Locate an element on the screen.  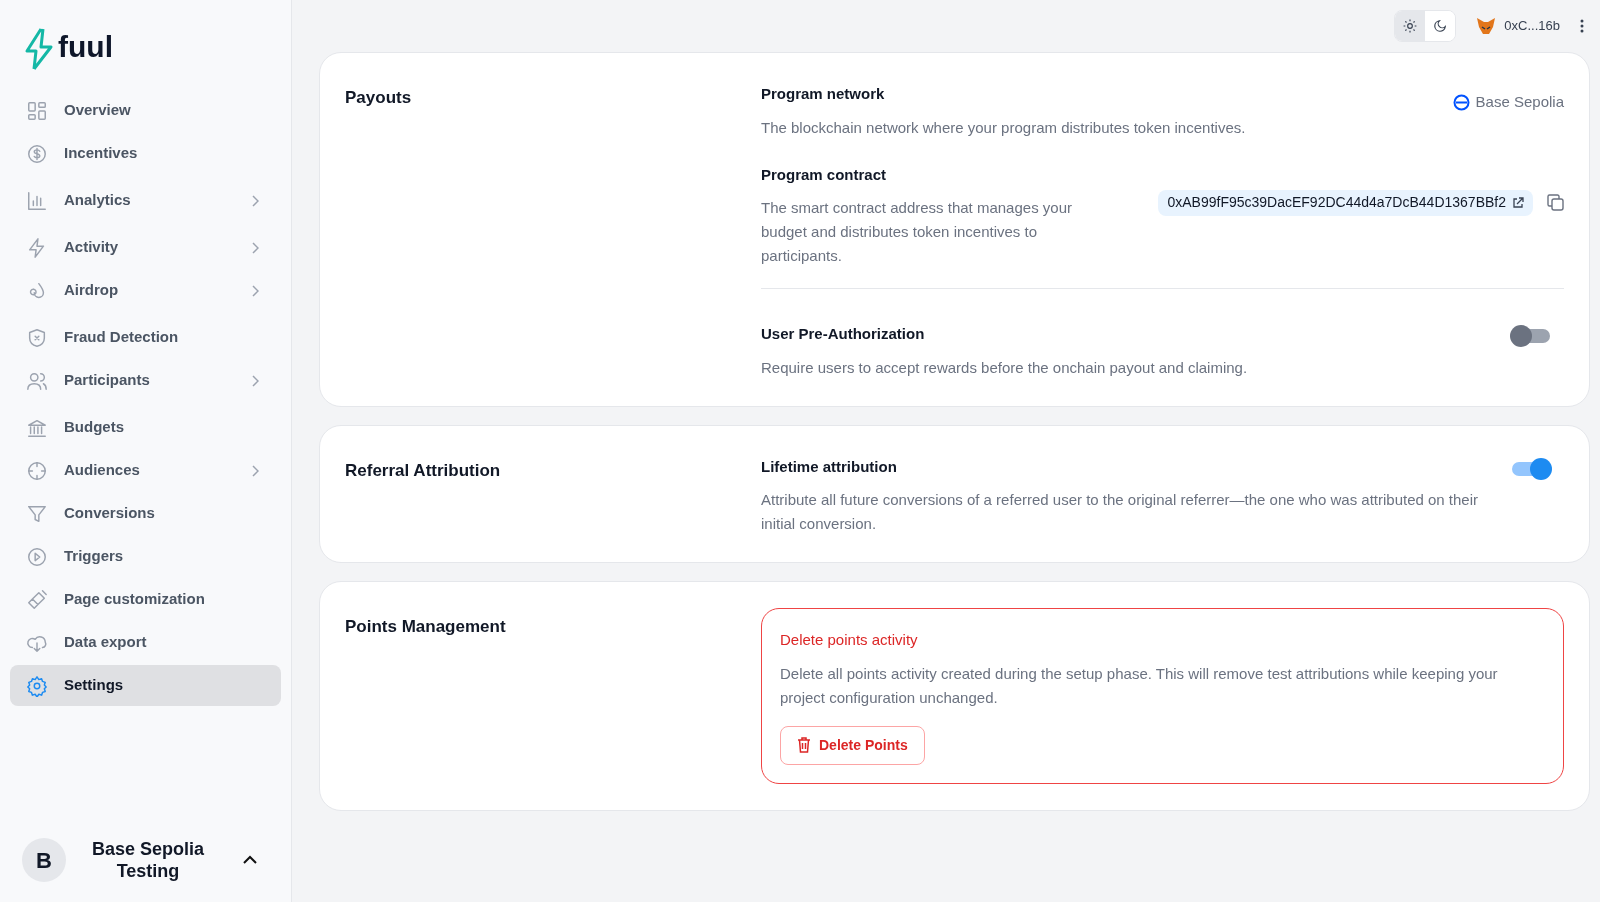
sidebar-item: Conversions is located at coordinates (145, 513).